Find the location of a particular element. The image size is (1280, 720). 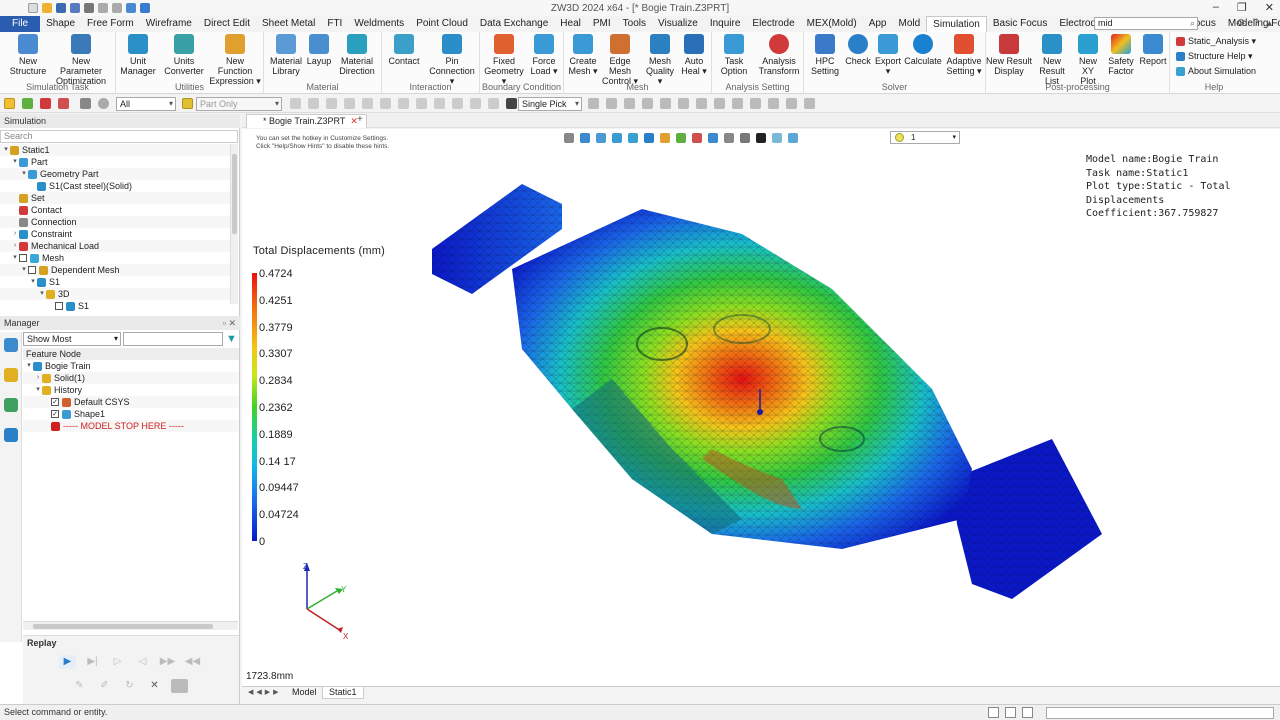

tree-row: S1 is located at coordinates (115, 306).